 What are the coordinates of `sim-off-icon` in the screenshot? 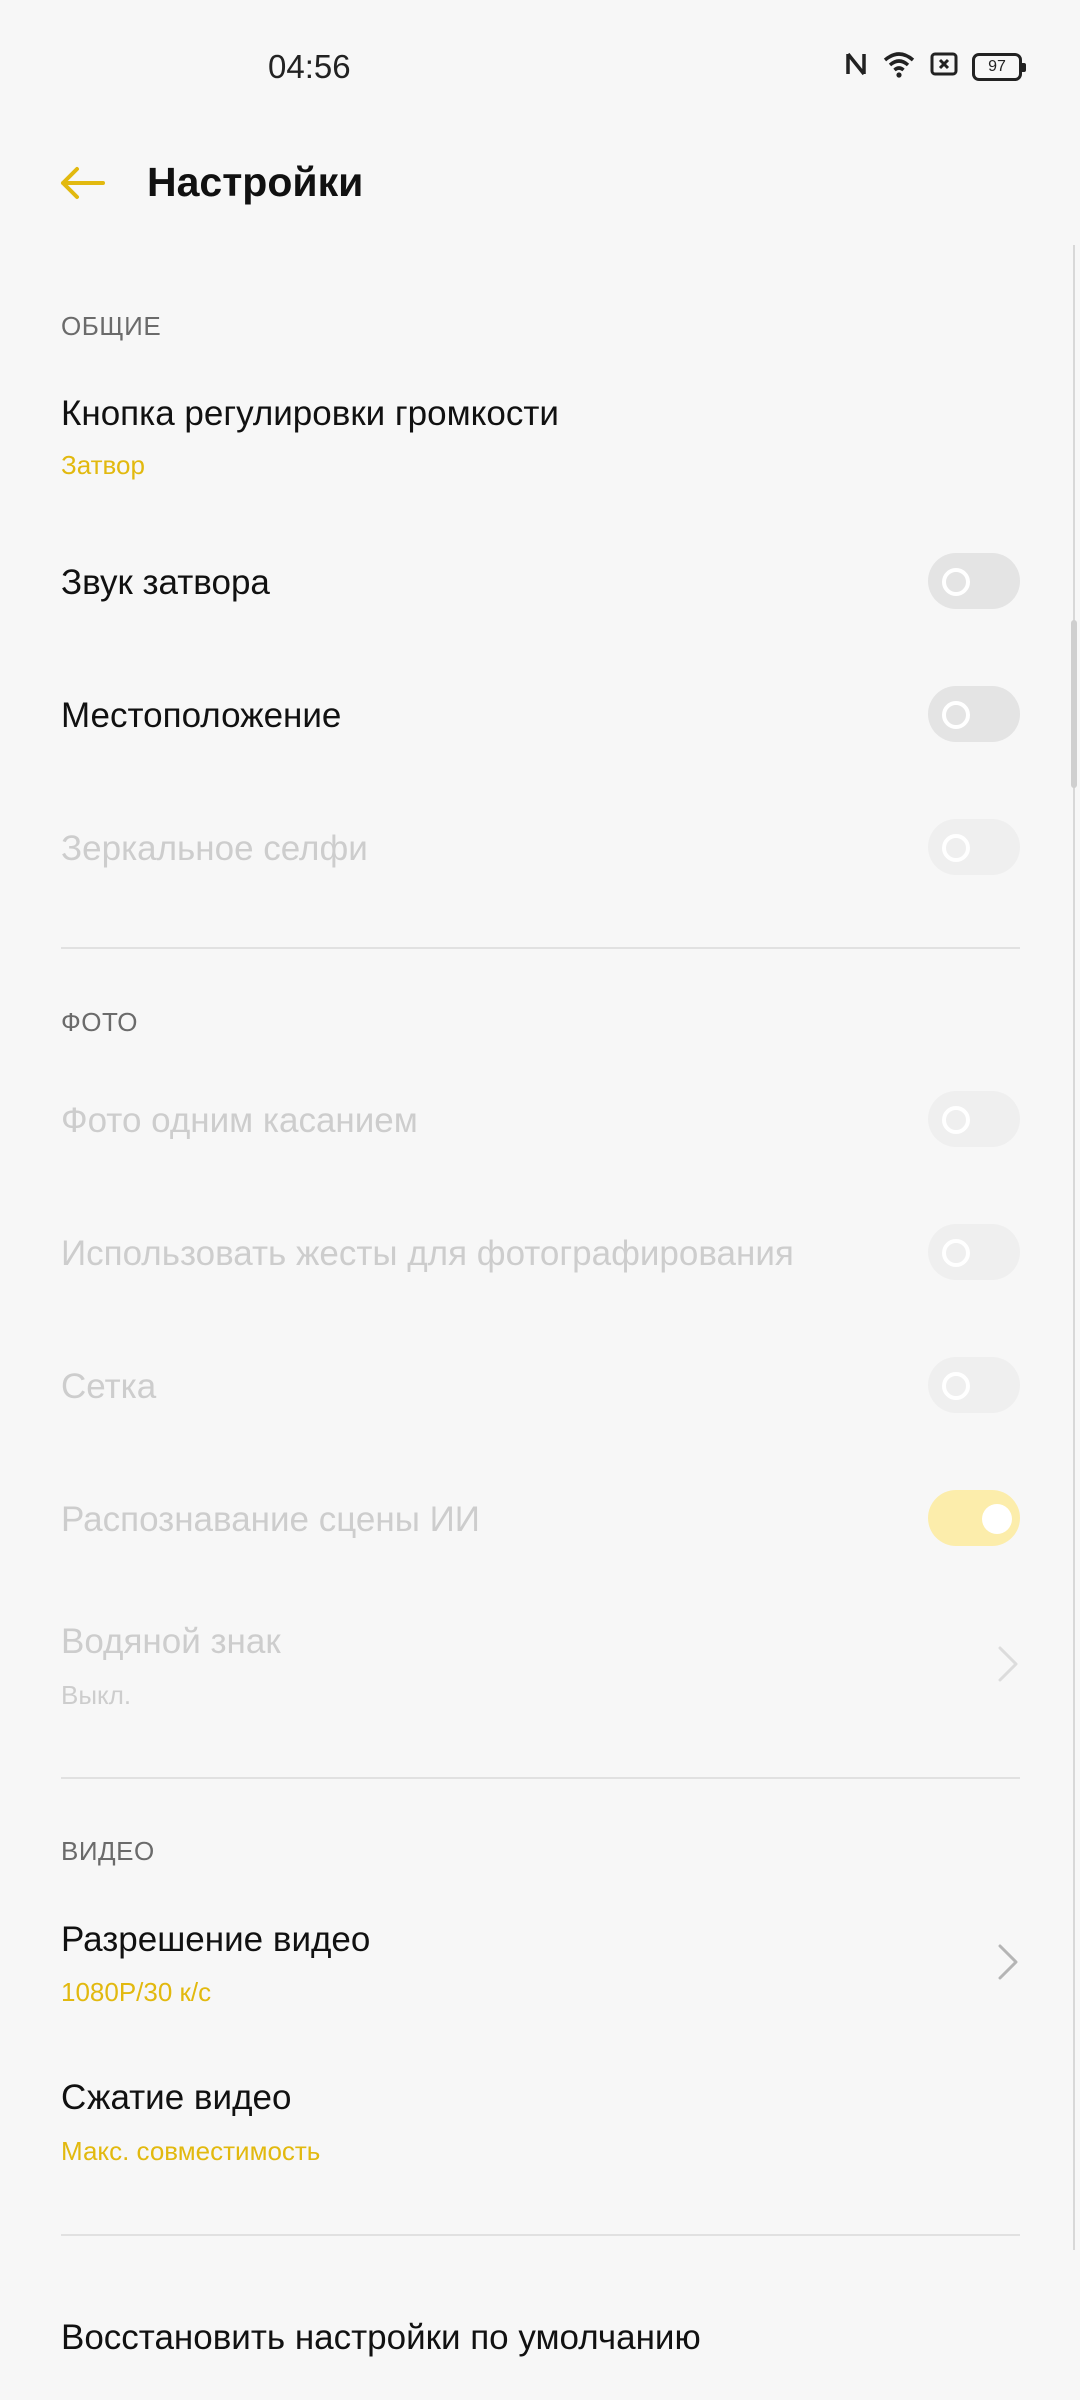 It's located at (944, 66).